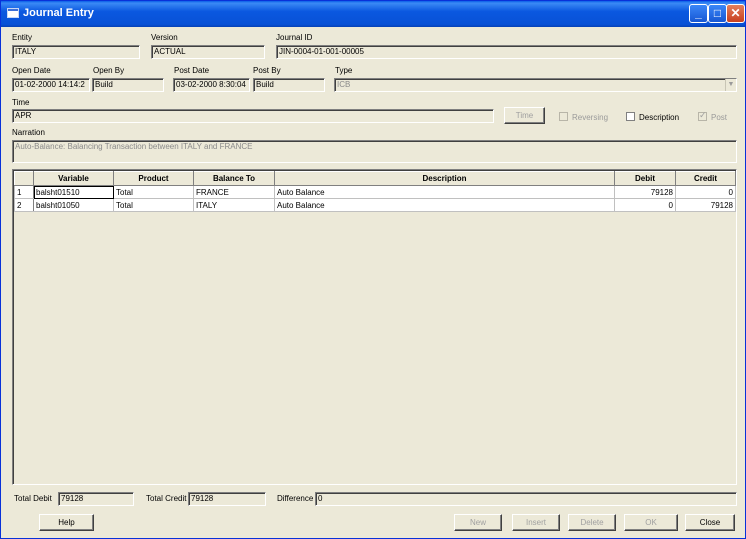  I want to click on maximize-icon: □, so click(717, 13).